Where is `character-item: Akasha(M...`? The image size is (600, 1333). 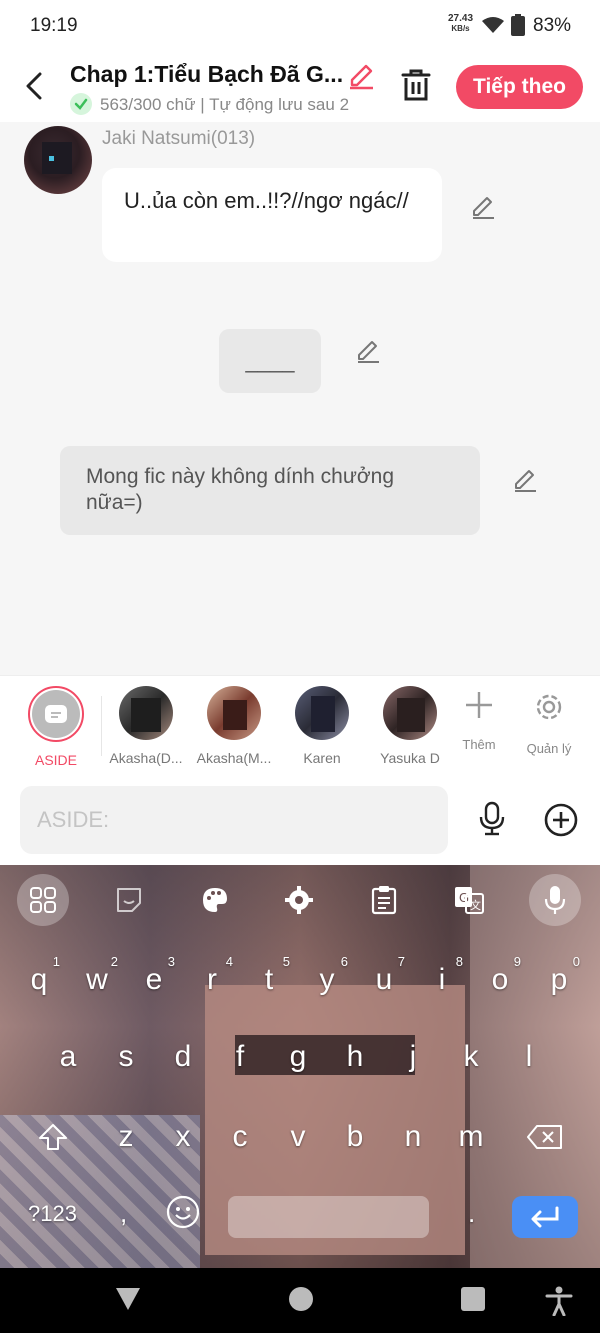
character-item: Akasha(M... is located at coordinates (234, 726).